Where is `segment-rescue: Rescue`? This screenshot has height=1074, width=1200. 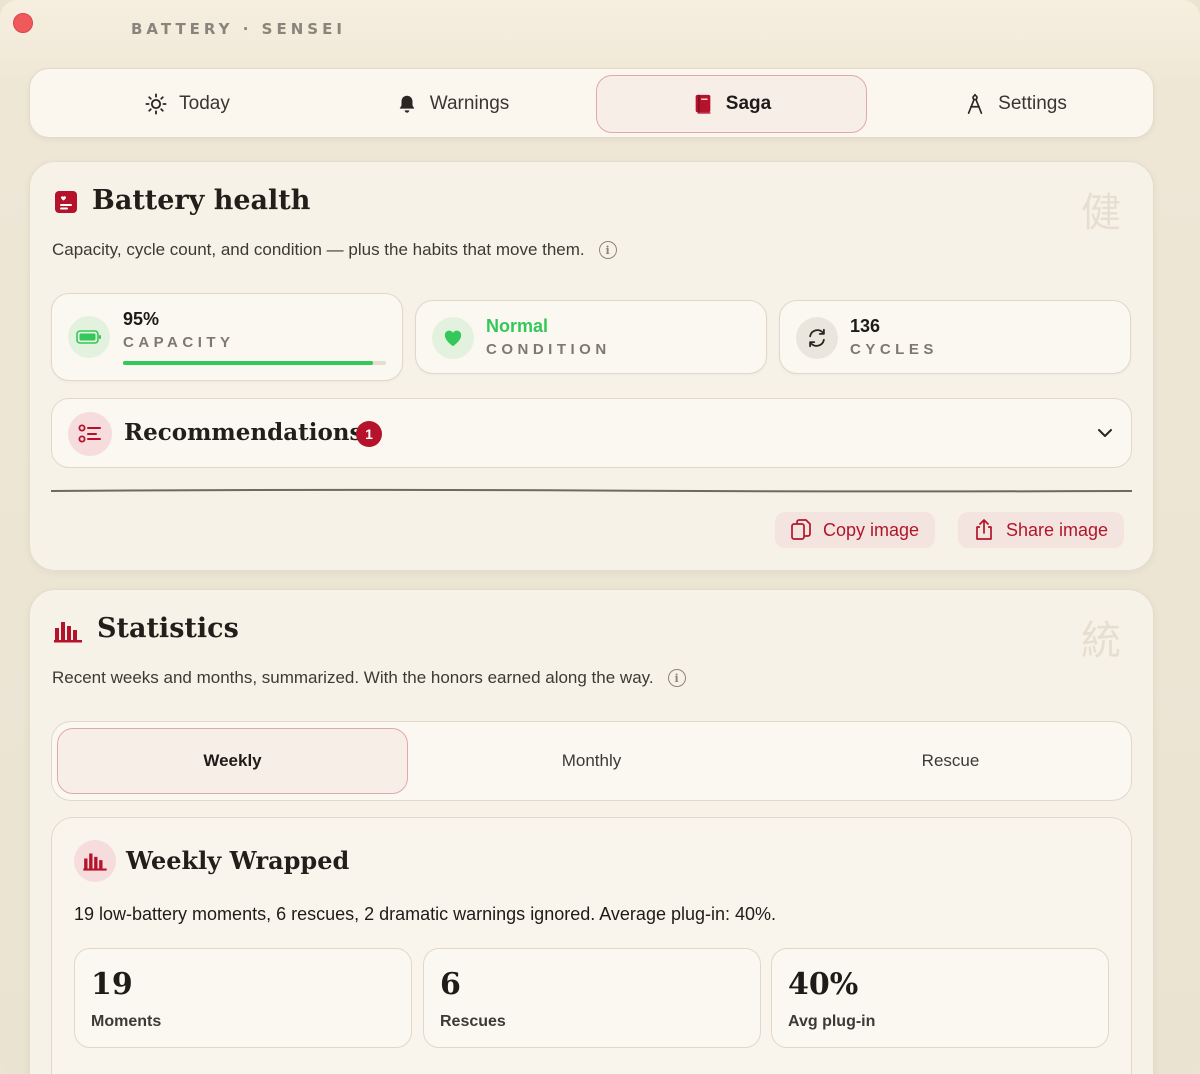
segment-rescue: Rescue is located at coordinates (950, 761).